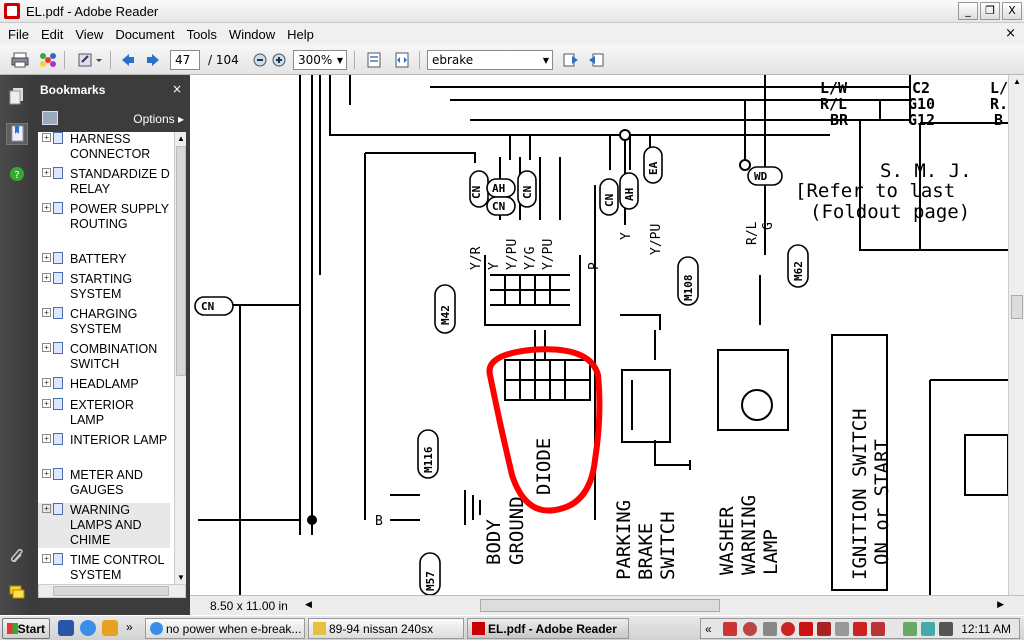 This screenshot has width=1024, height=640. What do you see at coordinates (571, 60) in the screenshot?
I see `find-previous-icon` at bounding box center [571, 60].